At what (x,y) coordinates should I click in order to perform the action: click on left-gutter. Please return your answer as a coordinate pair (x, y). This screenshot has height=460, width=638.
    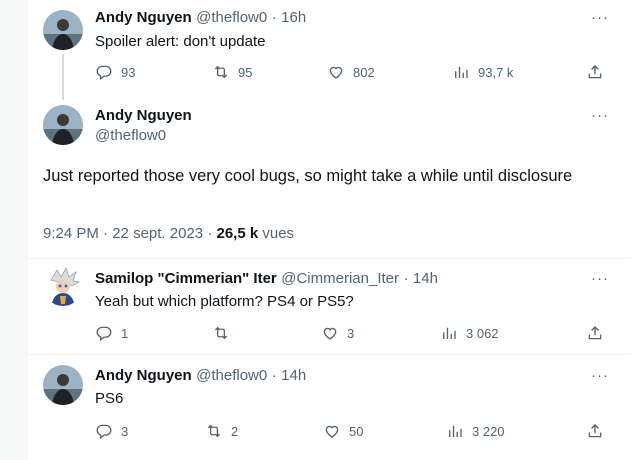
    Looking at the image, I should click on (14, 230).